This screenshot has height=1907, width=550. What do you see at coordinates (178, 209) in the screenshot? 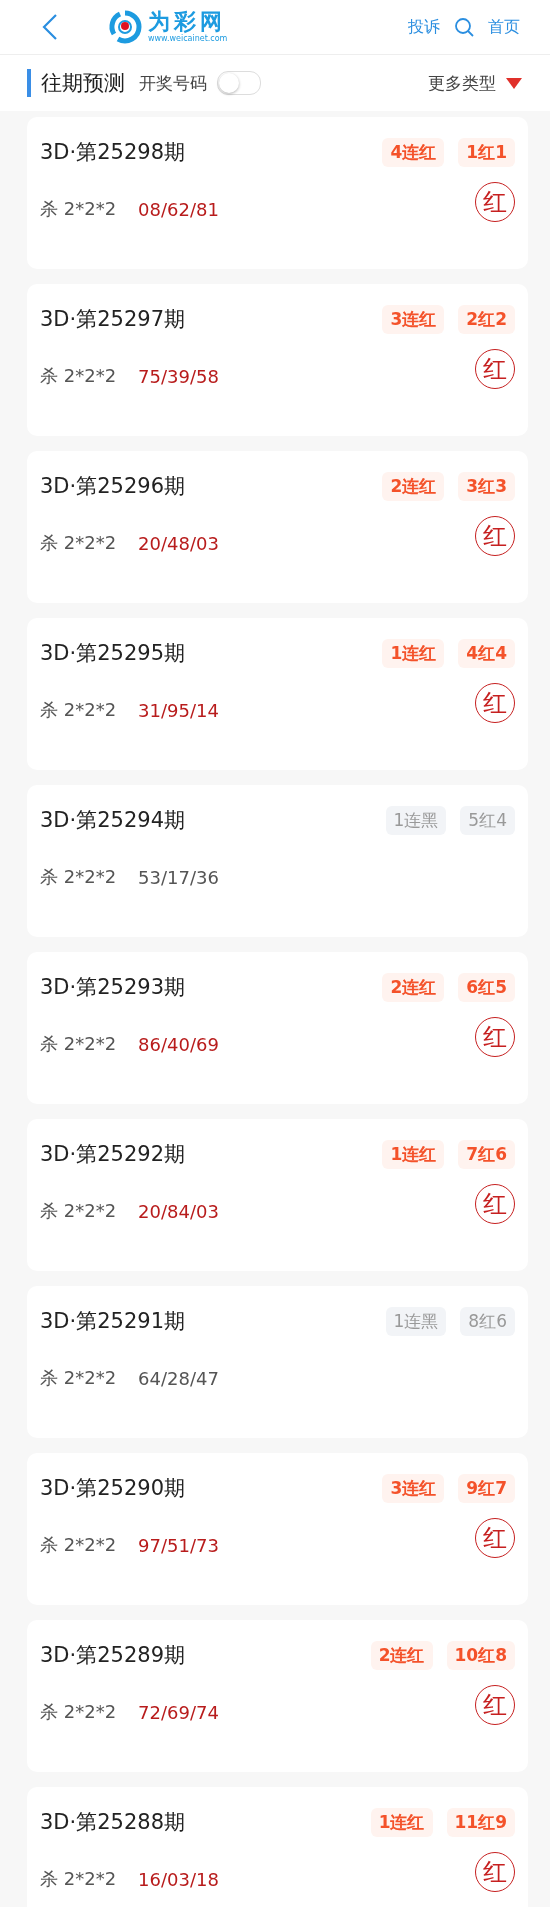
I see `prediction-numbers: 08/62/81` at bounding box center [178, 209].